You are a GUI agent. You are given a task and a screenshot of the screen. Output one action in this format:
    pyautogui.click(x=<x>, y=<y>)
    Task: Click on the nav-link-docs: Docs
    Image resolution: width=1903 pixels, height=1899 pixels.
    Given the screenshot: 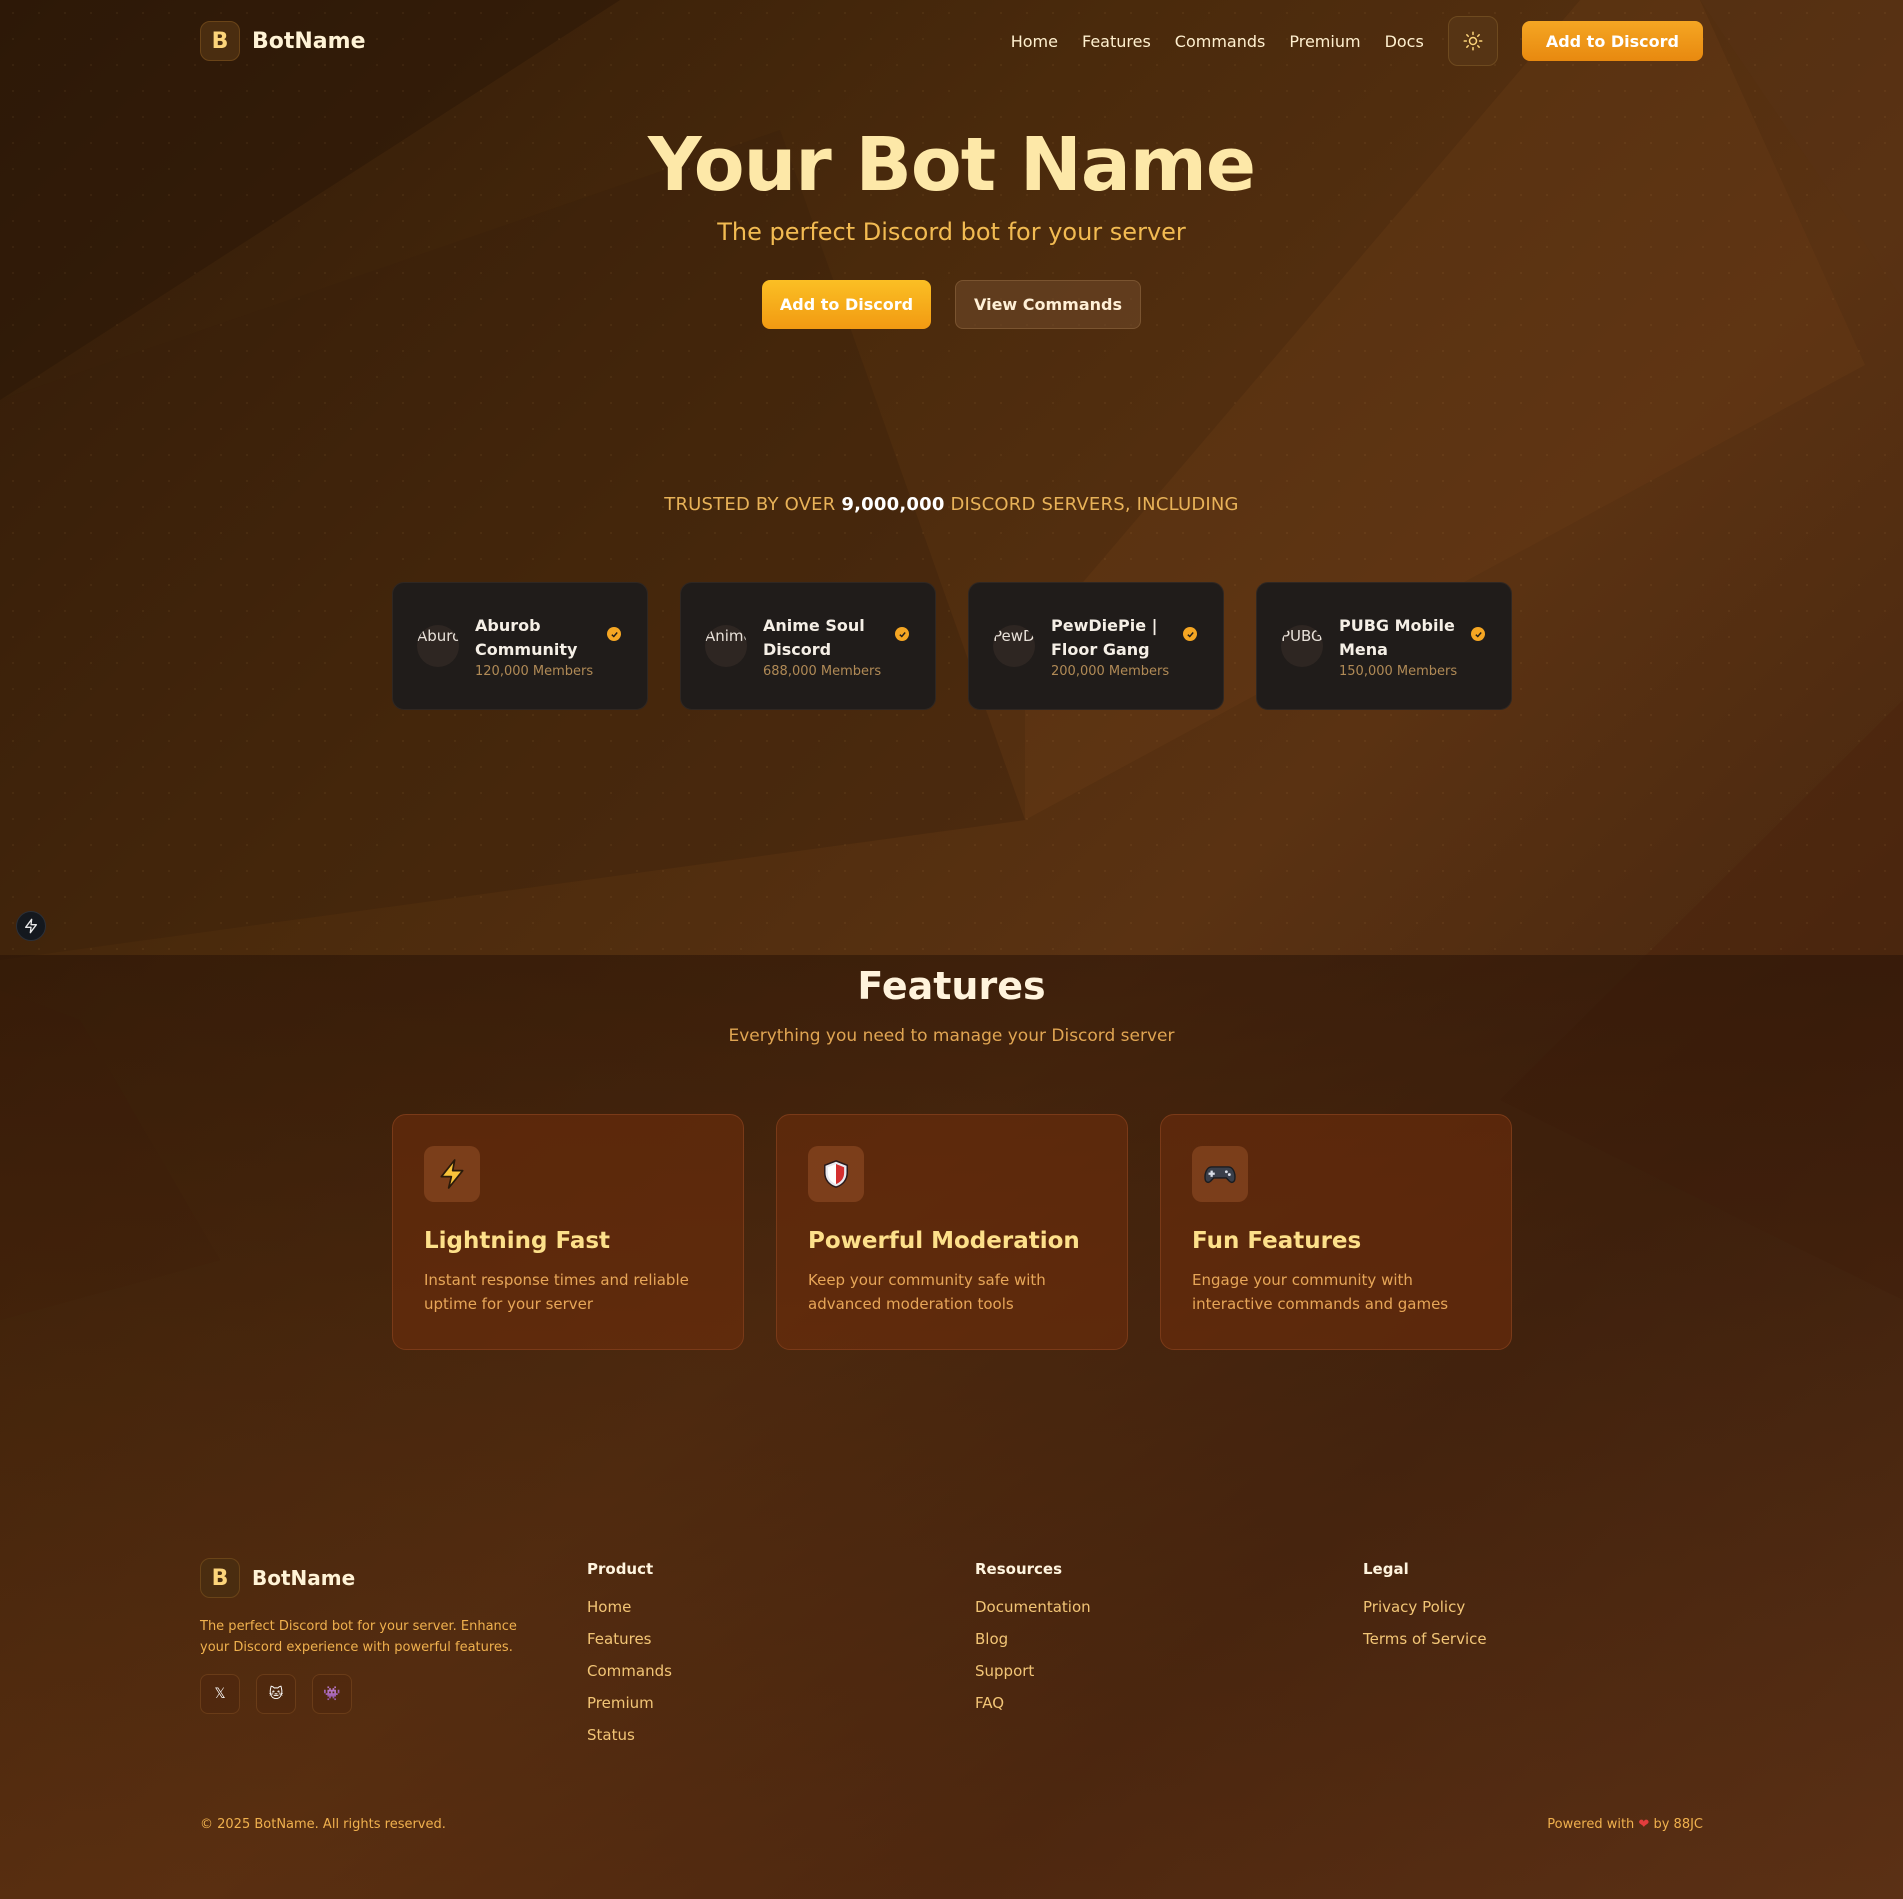 What is the action you would take?
    pyautogui.click(x=1404, y=41)
    